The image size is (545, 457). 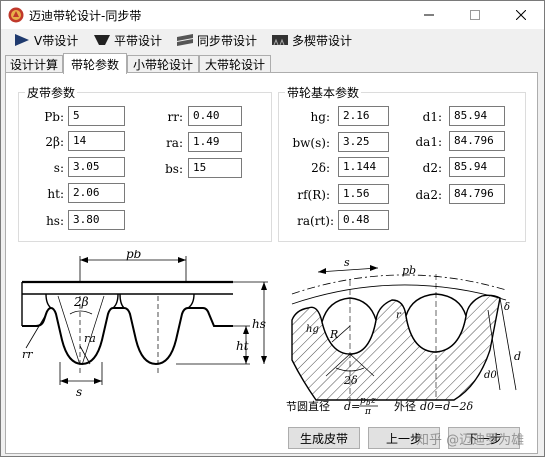 What do you see at coordinates (324, 438) in the screenshot?
I see `generate-belt-button: 生成皮带` at bounding box center [324, 438].